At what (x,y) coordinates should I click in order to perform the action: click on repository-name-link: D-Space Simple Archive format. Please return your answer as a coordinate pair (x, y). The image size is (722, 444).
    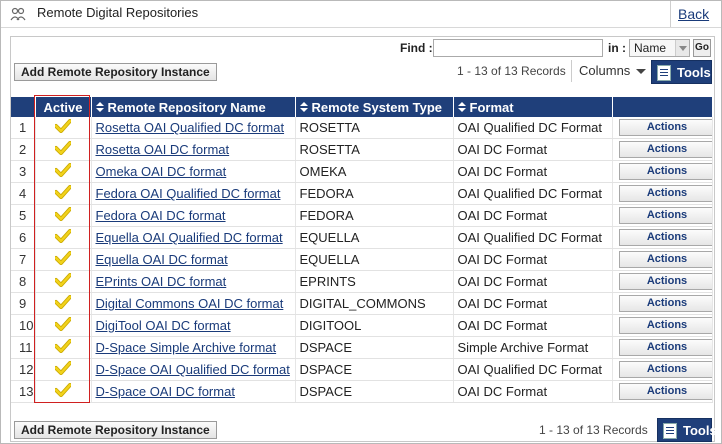
    Looking at the image, I should click on (186, 347).